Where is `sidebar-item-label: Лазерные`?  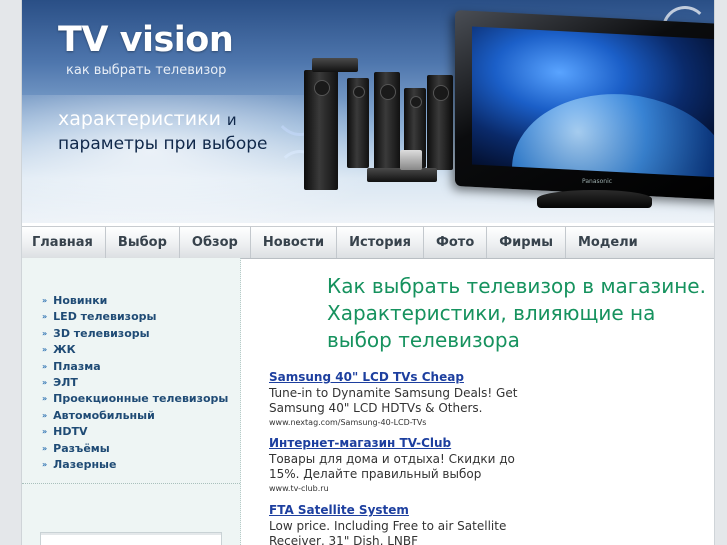
sidebar-item-label: Лазерные is located at coordinates (85, 464).